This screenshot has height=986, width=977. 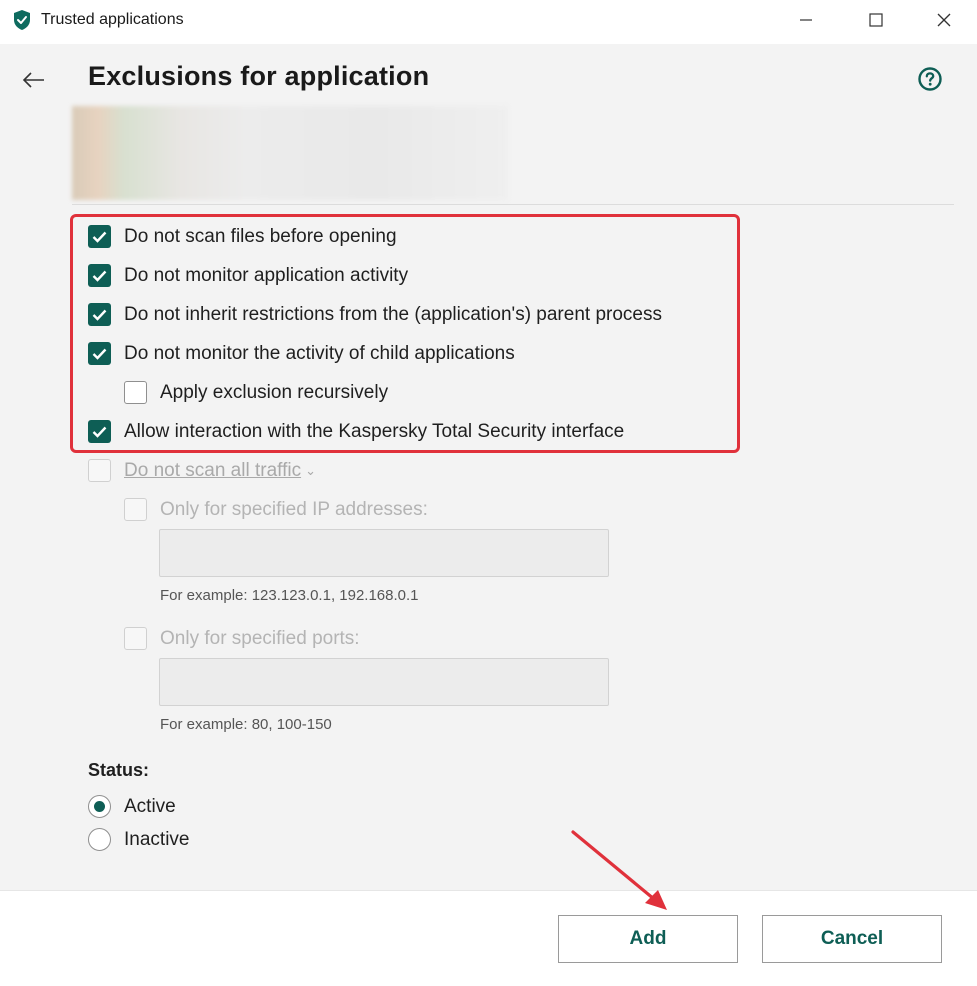 I want to click on page-title: Exclusions for application, so click(x=259, y=76).